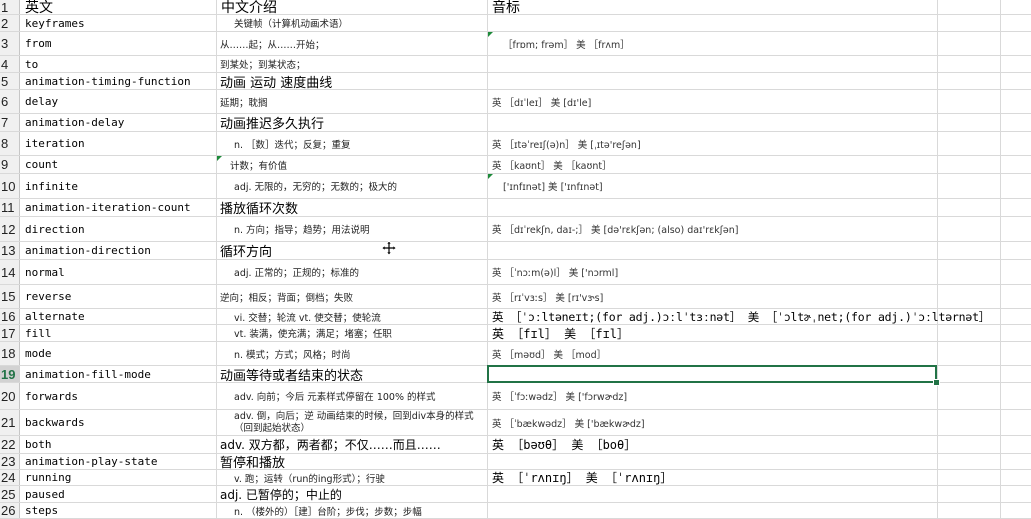 The image size is (1031, 519). I want to click on cell-english: direction, so click(118, 229).